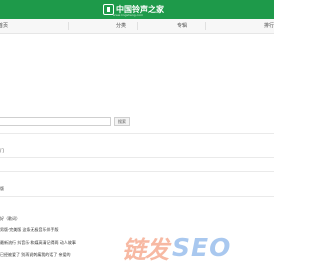 The width and height of the screenshot is (320, 267). What do you see at coordinates (2, 189) in the screenshot?
I see `list-item: 版` at bounding box center [2, 189].